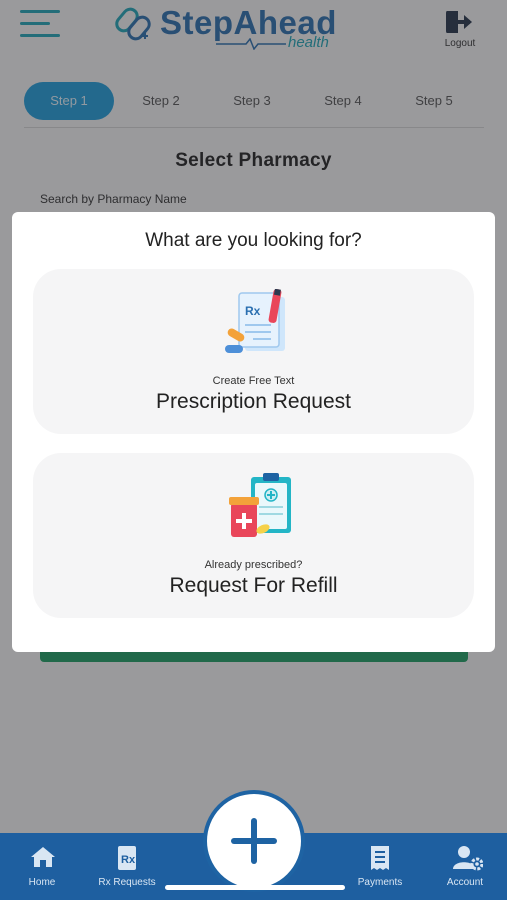  I want to click on tab-account: Account, so click(465, 866).